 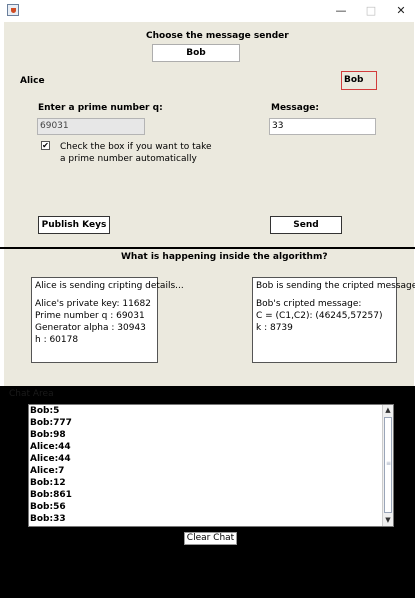 I want to click on auto-prime-label-line2: a prime number automatically, so click(x=128, y=159).